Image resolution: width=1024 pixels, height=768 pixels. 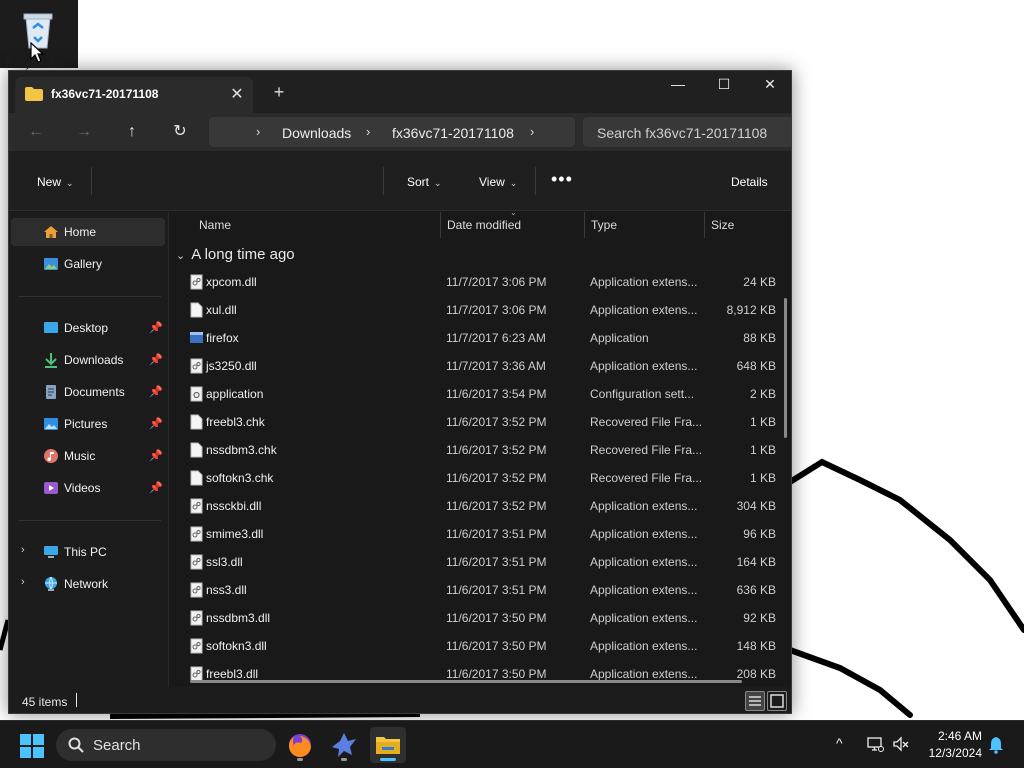 What do you see at coordinates (604, 225) in the screenshot?
I see `column-type: Type` at bounding box center [604, 225].